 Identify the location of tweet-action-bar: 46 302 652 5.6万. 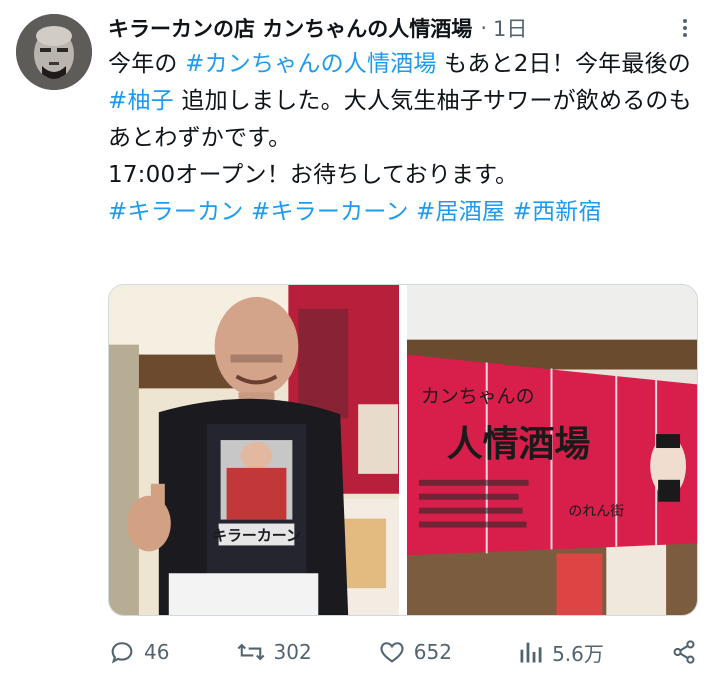
(403, 652).